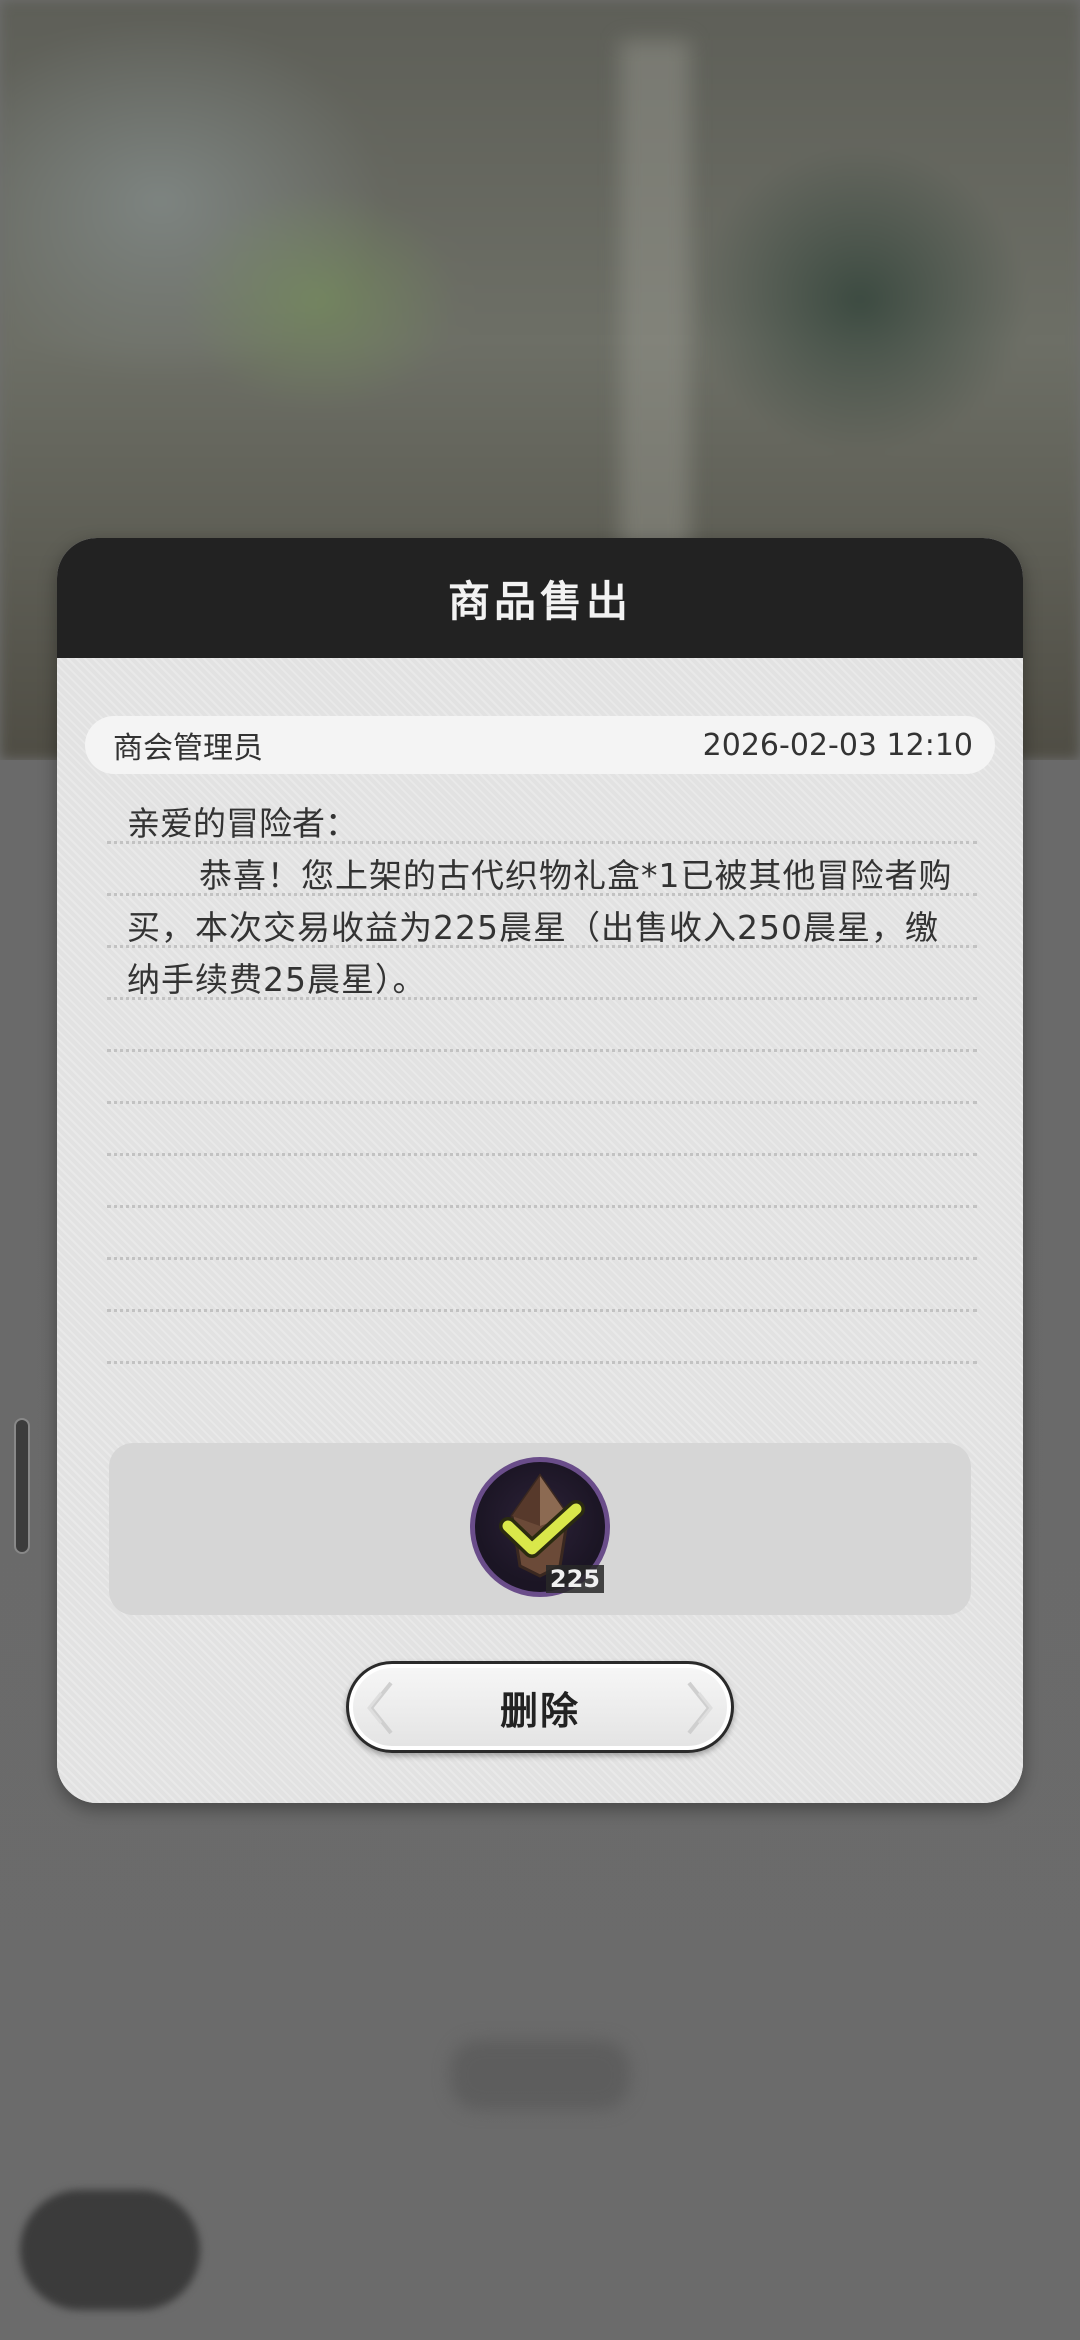  I want to click on background-blurred-button, so click(110, 2250).